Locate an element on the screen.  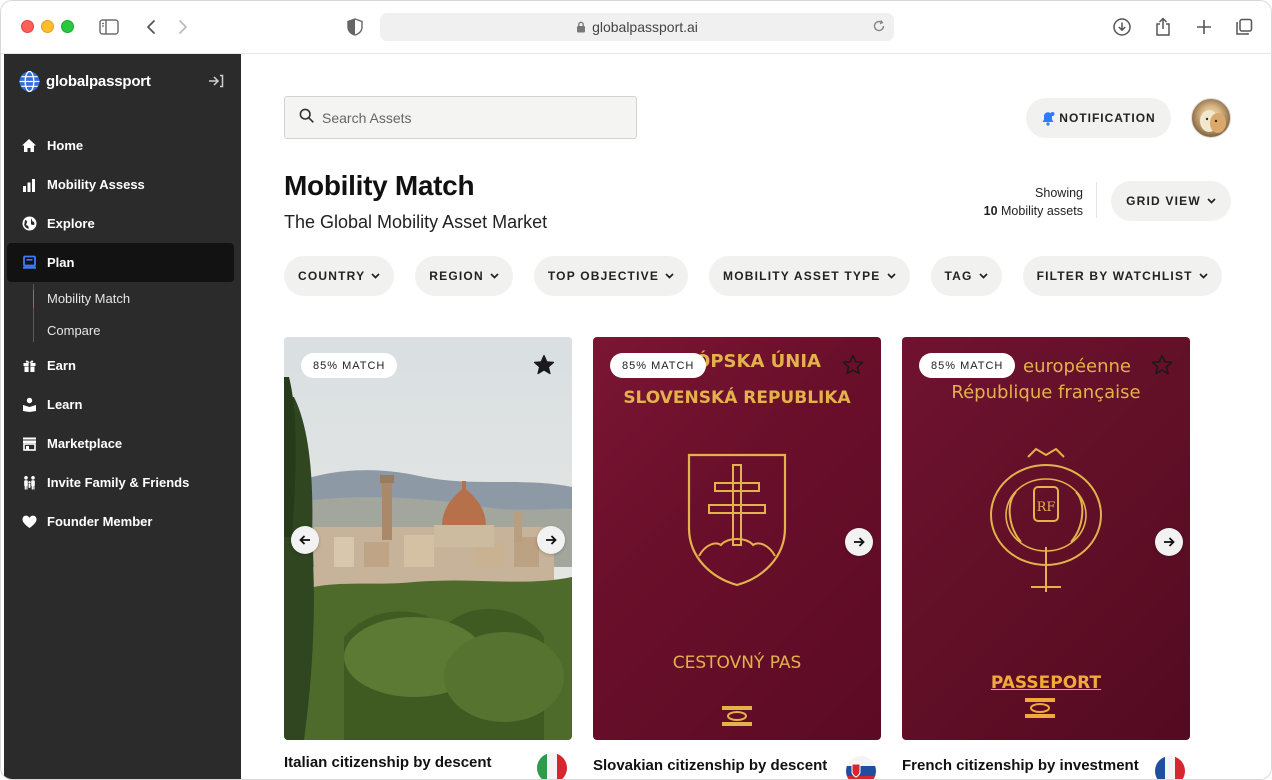
asset-card: 85% MATCH Italian citizenship by descent is located at coordinates (428, 558).